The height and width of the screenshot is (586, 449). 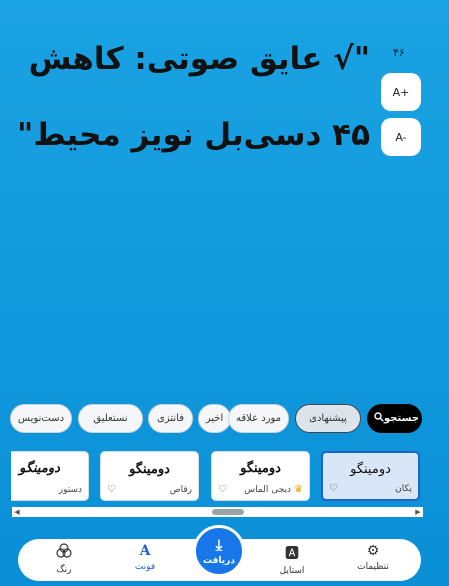 I want to click on increase-size-label: A+, so click(x=401, y=92).